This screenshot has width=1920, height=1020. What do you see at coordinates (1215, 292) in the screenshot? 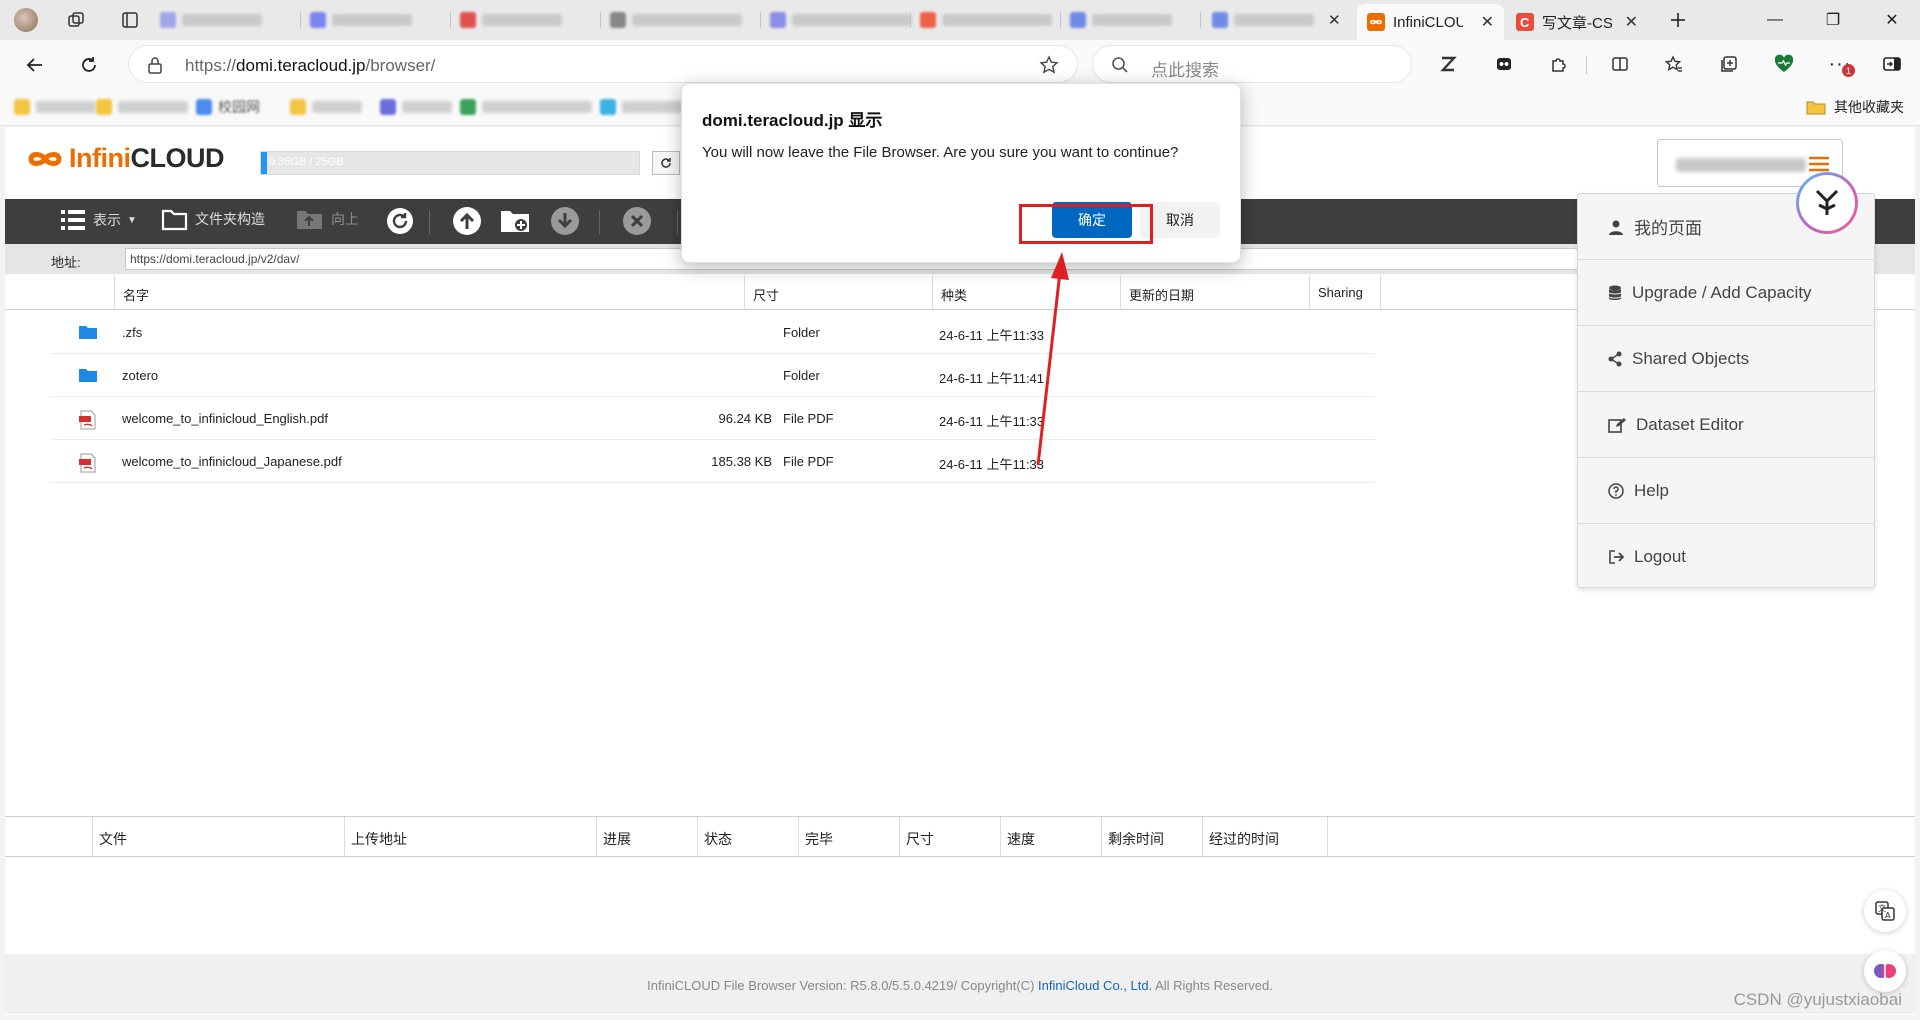
I see `column-header-date: 更新的日期` at bounding box center [1215, 292].